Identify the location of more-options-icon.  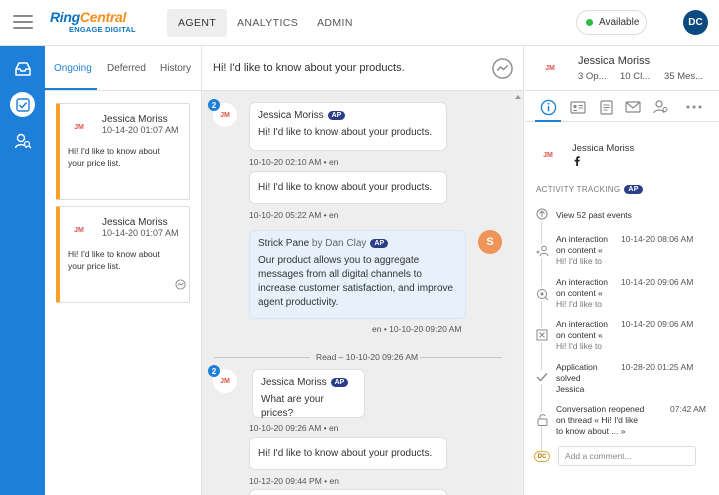
(694, 107).